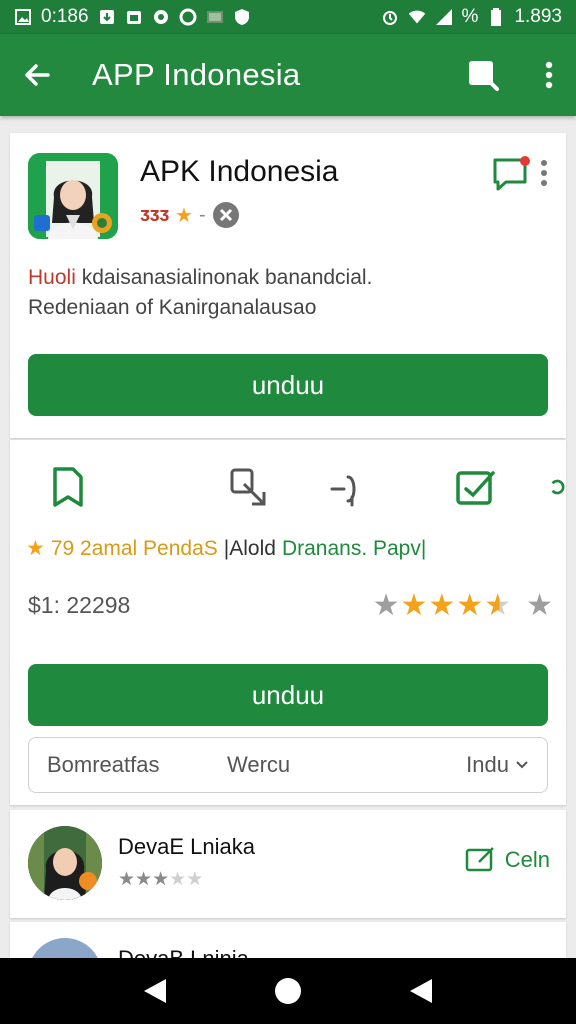  I want to click on calendar-icon, so click(134, 17).